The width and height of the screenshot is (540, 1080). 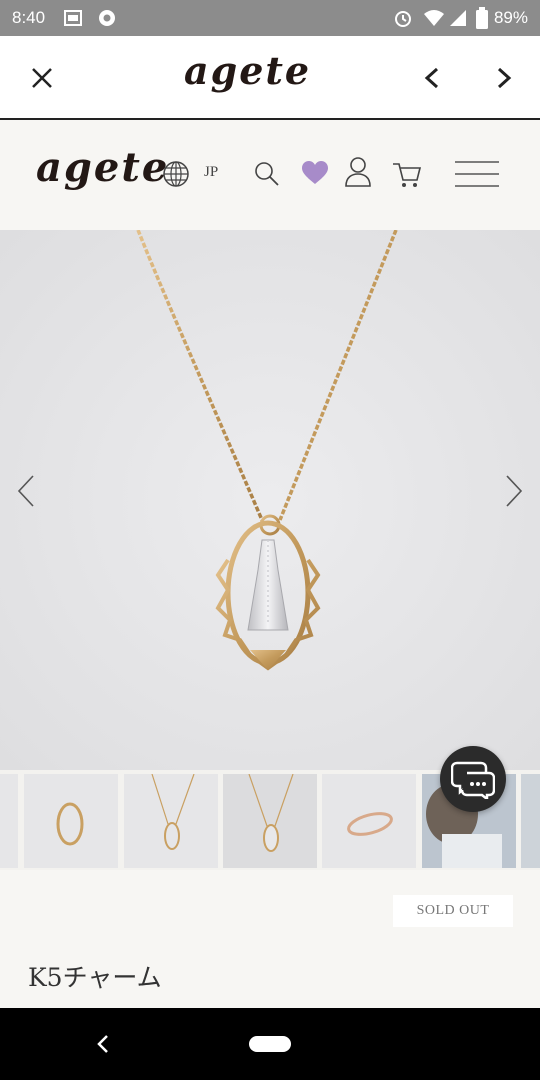 I want to click on globe-icon, so click(x=176, y=174).